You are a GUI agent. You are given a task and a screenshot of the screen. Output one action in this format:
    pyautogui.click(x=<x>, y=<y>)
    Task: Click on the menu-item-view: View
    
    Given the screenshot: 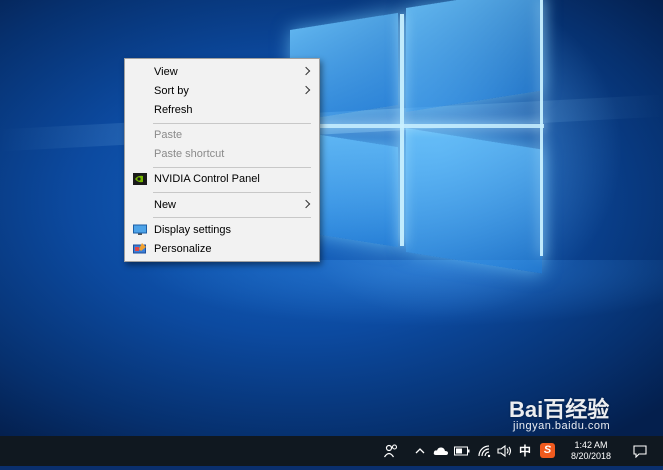 What is the action you would take?
    pyautogui.click(x=222, y=72)
    